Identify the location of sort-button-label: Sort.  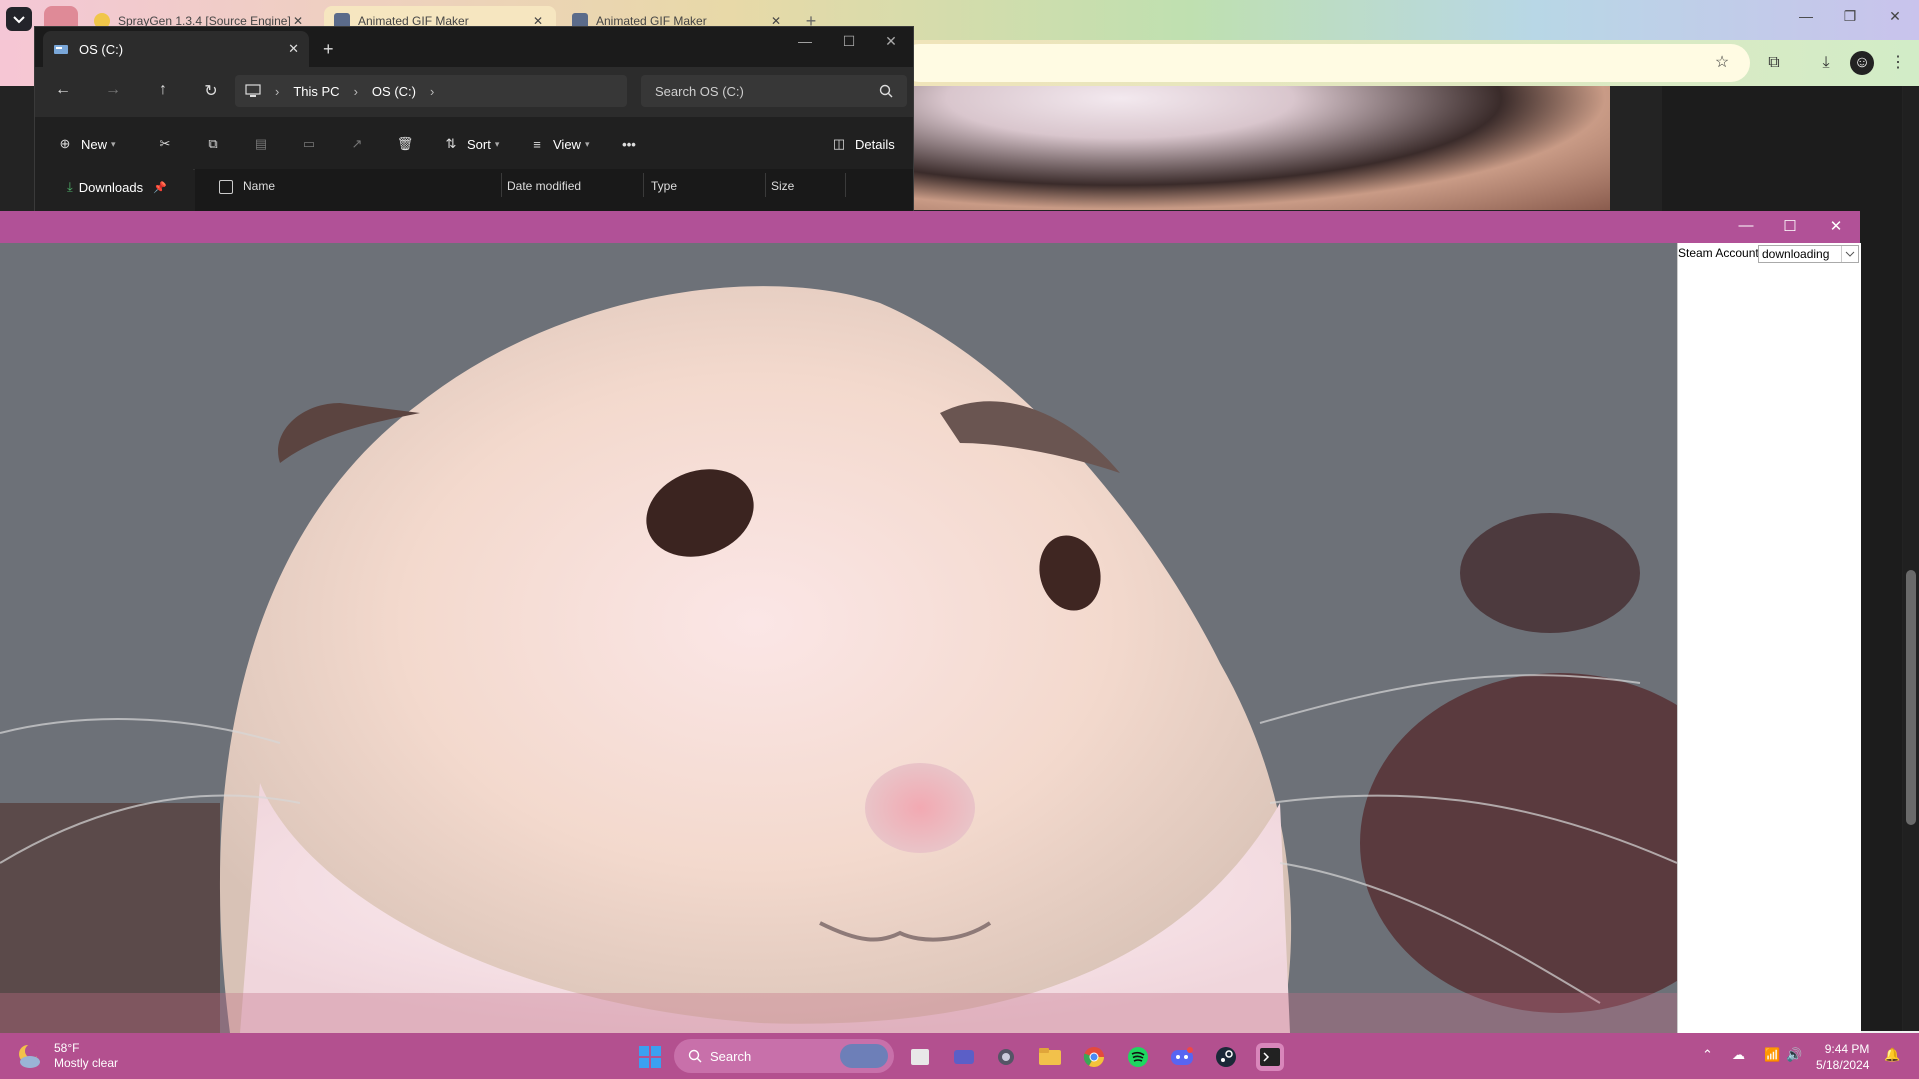
(479, 144).